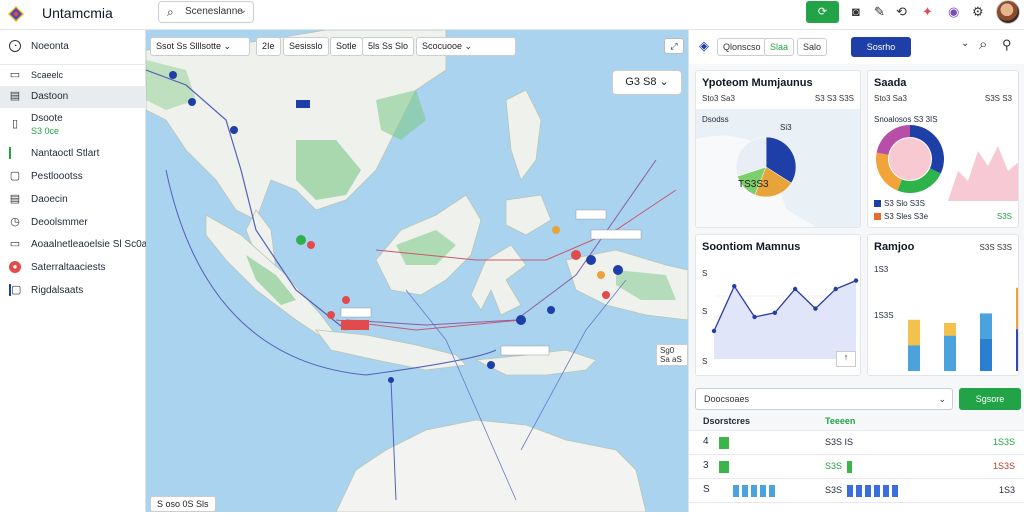 The width and height of the screenshot is (1024, 526). Describe the element at coordinates (715, 119) in the screenshot. I see `pie-legend-label: Dsodss` at that location.